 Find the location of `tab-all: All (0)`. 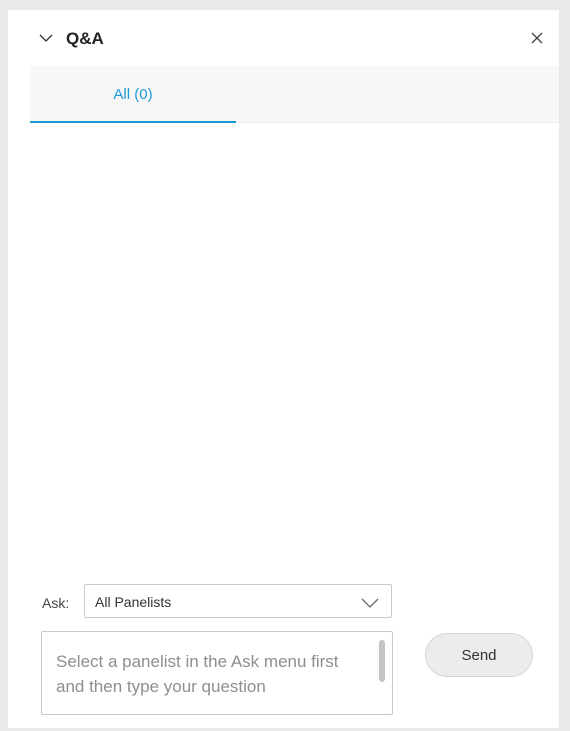

tab-all: All (0) is located at coordinates (133, 94).